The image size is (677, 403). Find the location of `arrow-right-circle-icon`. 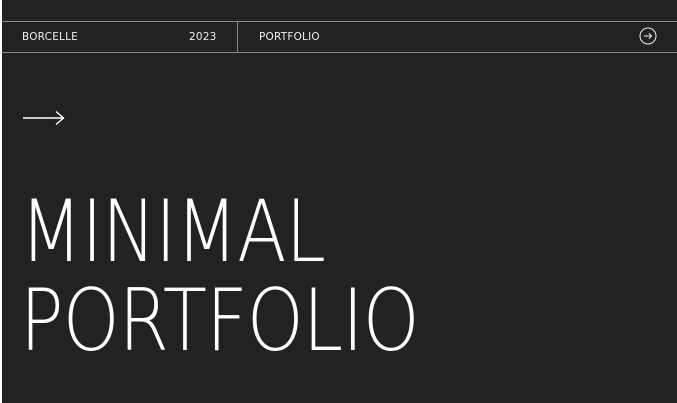

arrow-right-circle-icon is located at coordinates (648, 36).